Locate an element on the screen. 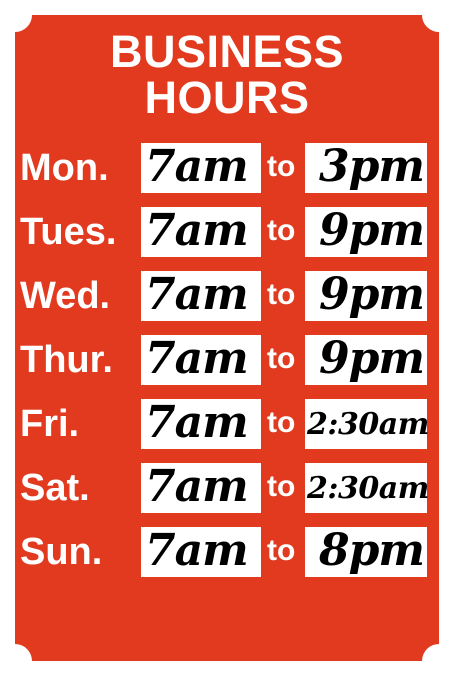 The image size is (450, 678). day-label: Sat. is located at coordinates (55, 488).